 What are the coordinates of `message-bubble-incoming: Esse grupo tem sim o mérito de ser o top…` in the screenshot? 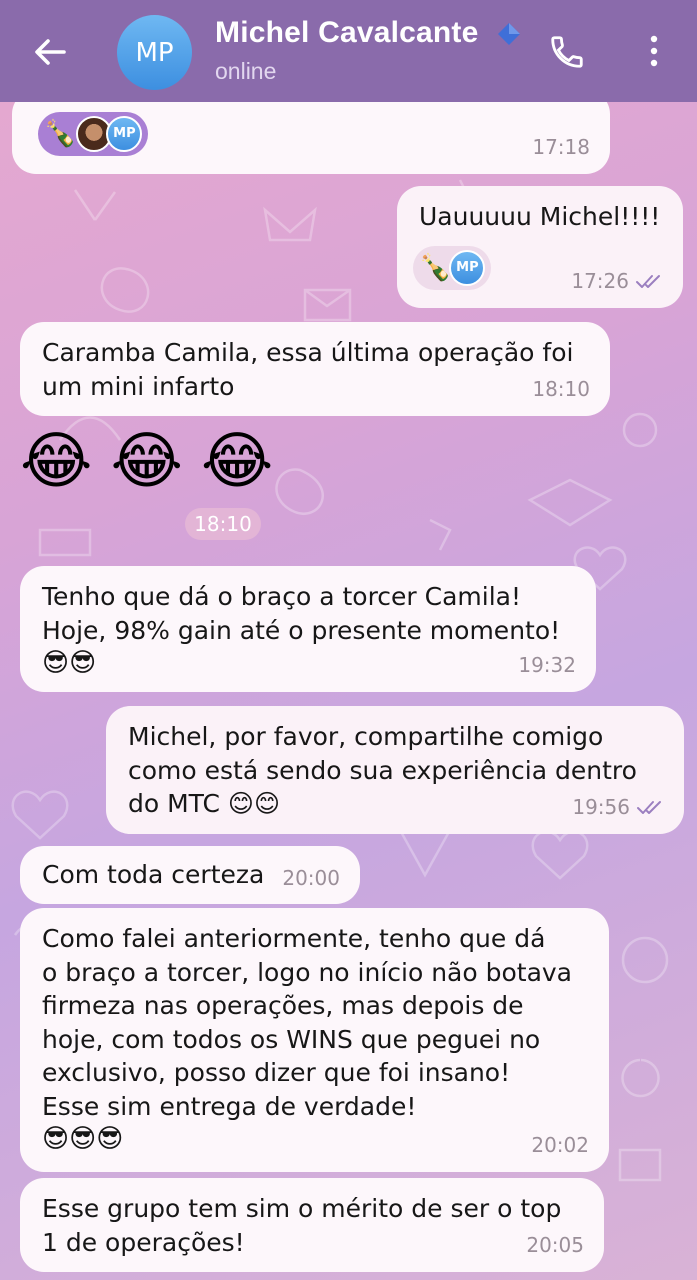 It's located at (312, 1225).